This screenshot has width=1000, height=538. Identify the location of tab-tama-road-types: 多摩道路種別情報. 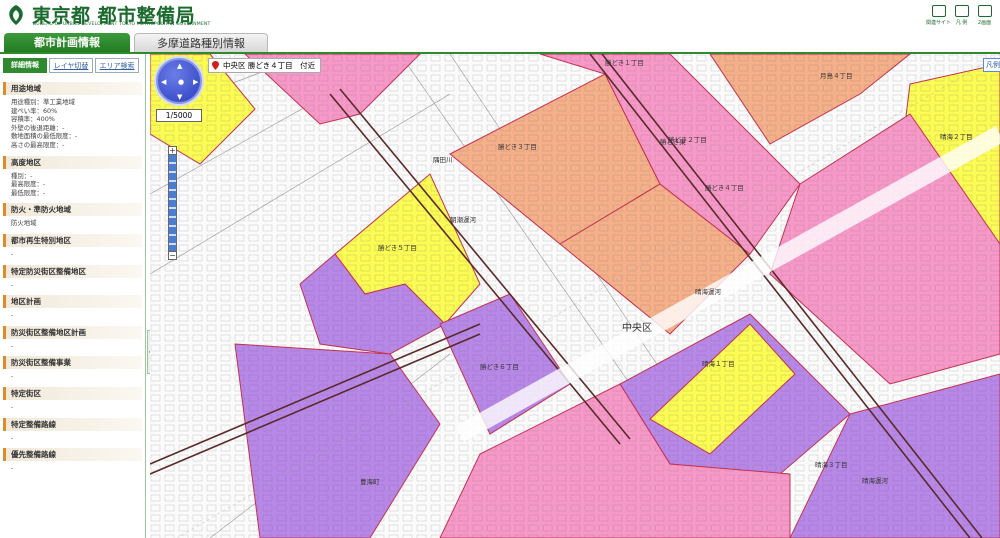
(201, 43).